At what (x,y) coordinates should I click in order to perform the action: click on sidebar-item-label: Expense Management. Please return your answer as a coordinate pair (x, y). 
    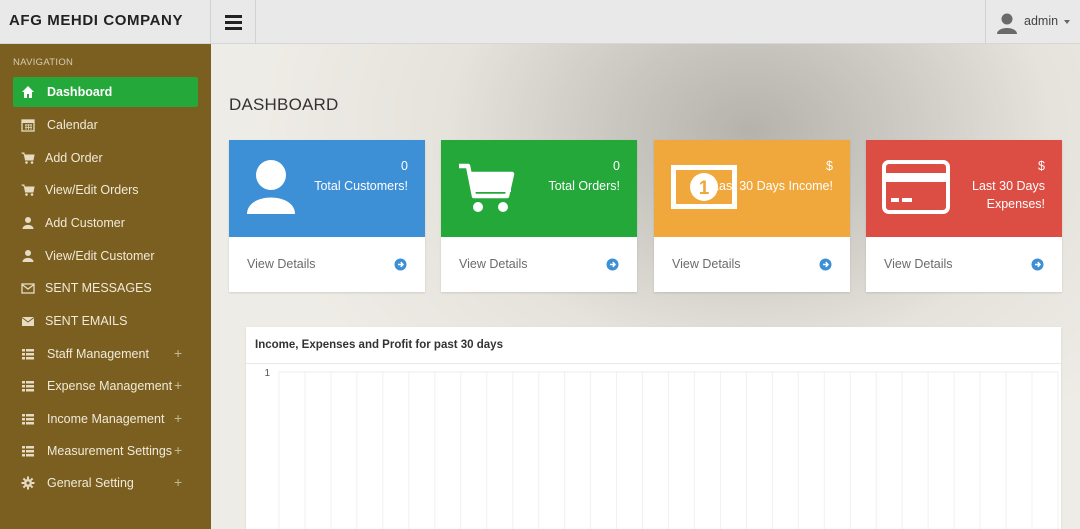
    Looking at the image, I should click on (110, 386).